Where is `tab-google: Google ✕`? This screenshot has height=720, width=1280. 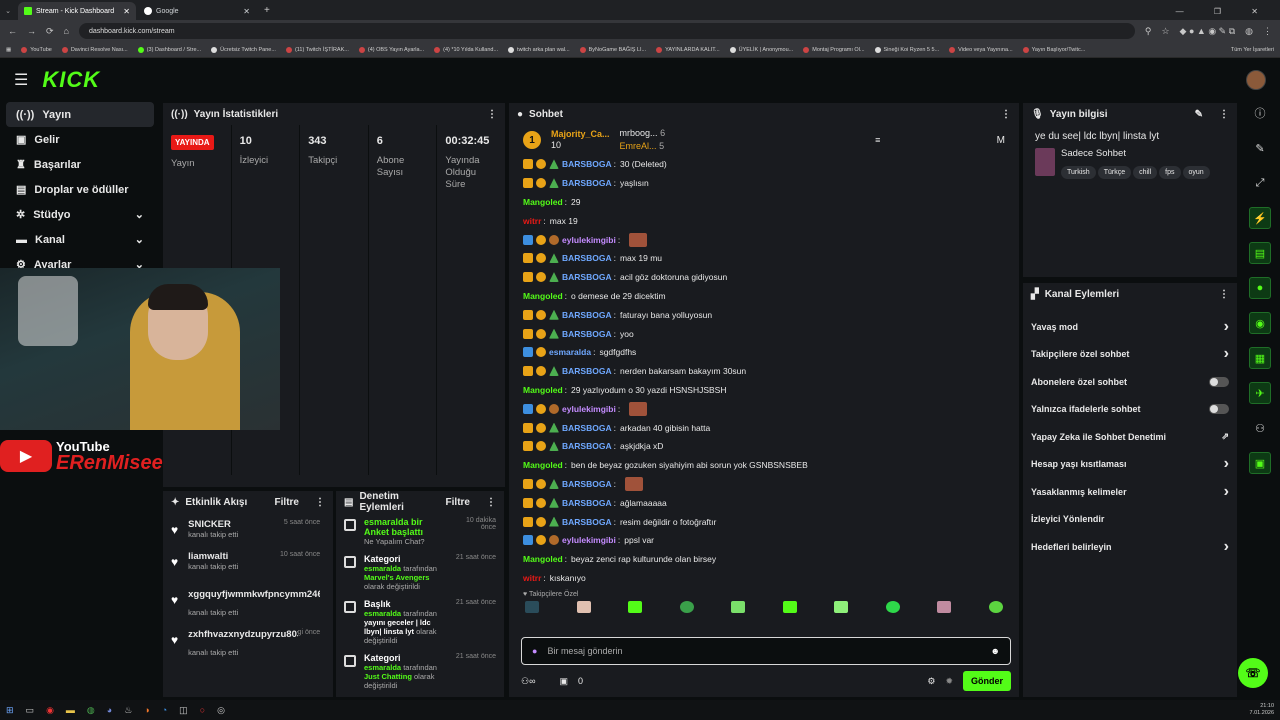
tab-google: Google ✕ is located at coordinates (197, 11).